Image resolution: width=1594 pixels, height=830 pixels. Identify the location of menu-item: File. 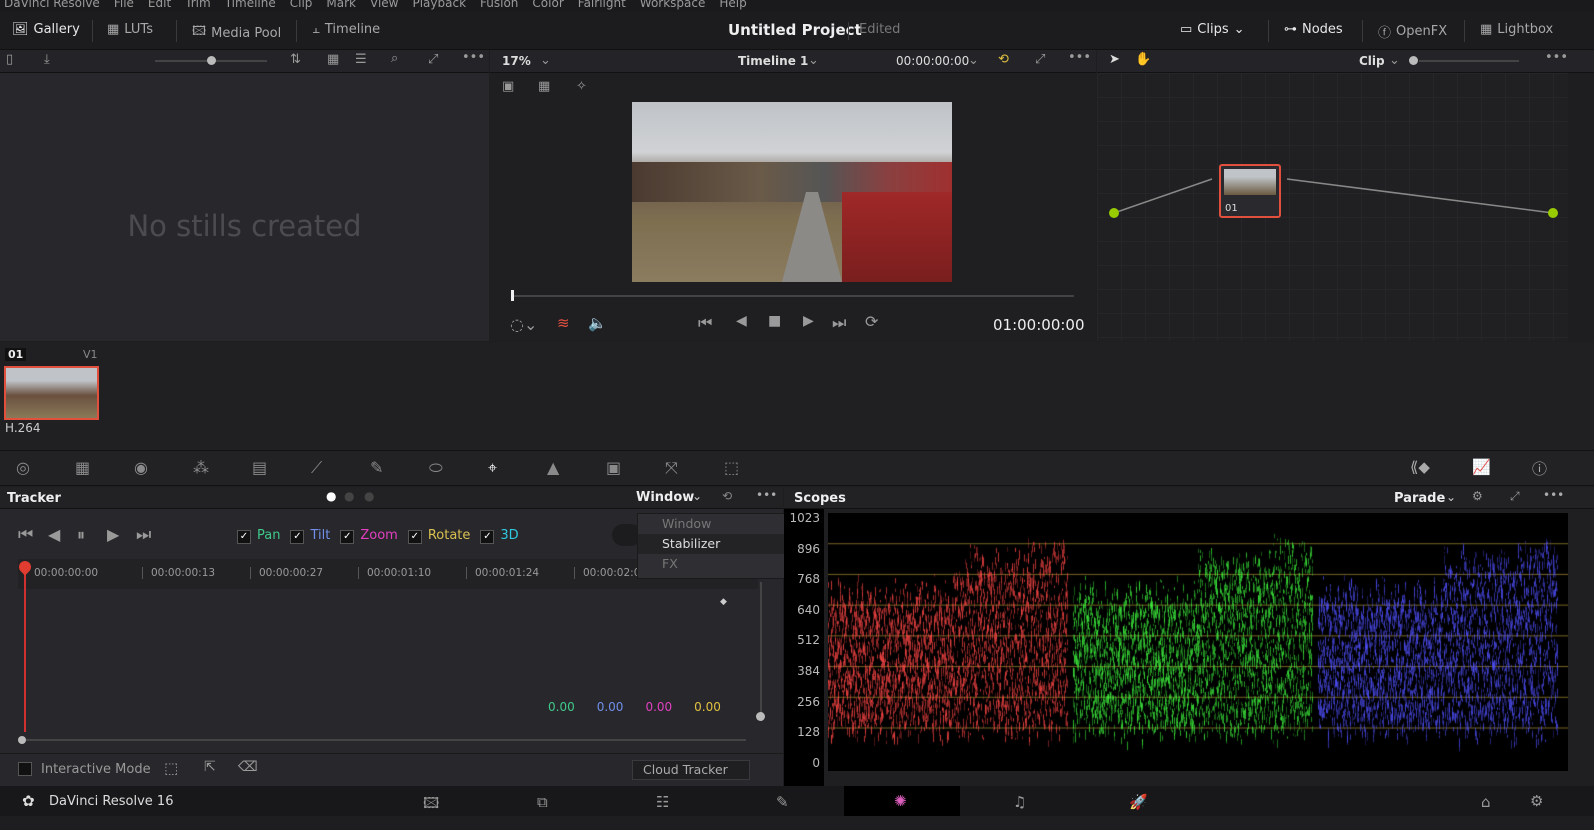
(124, 6).